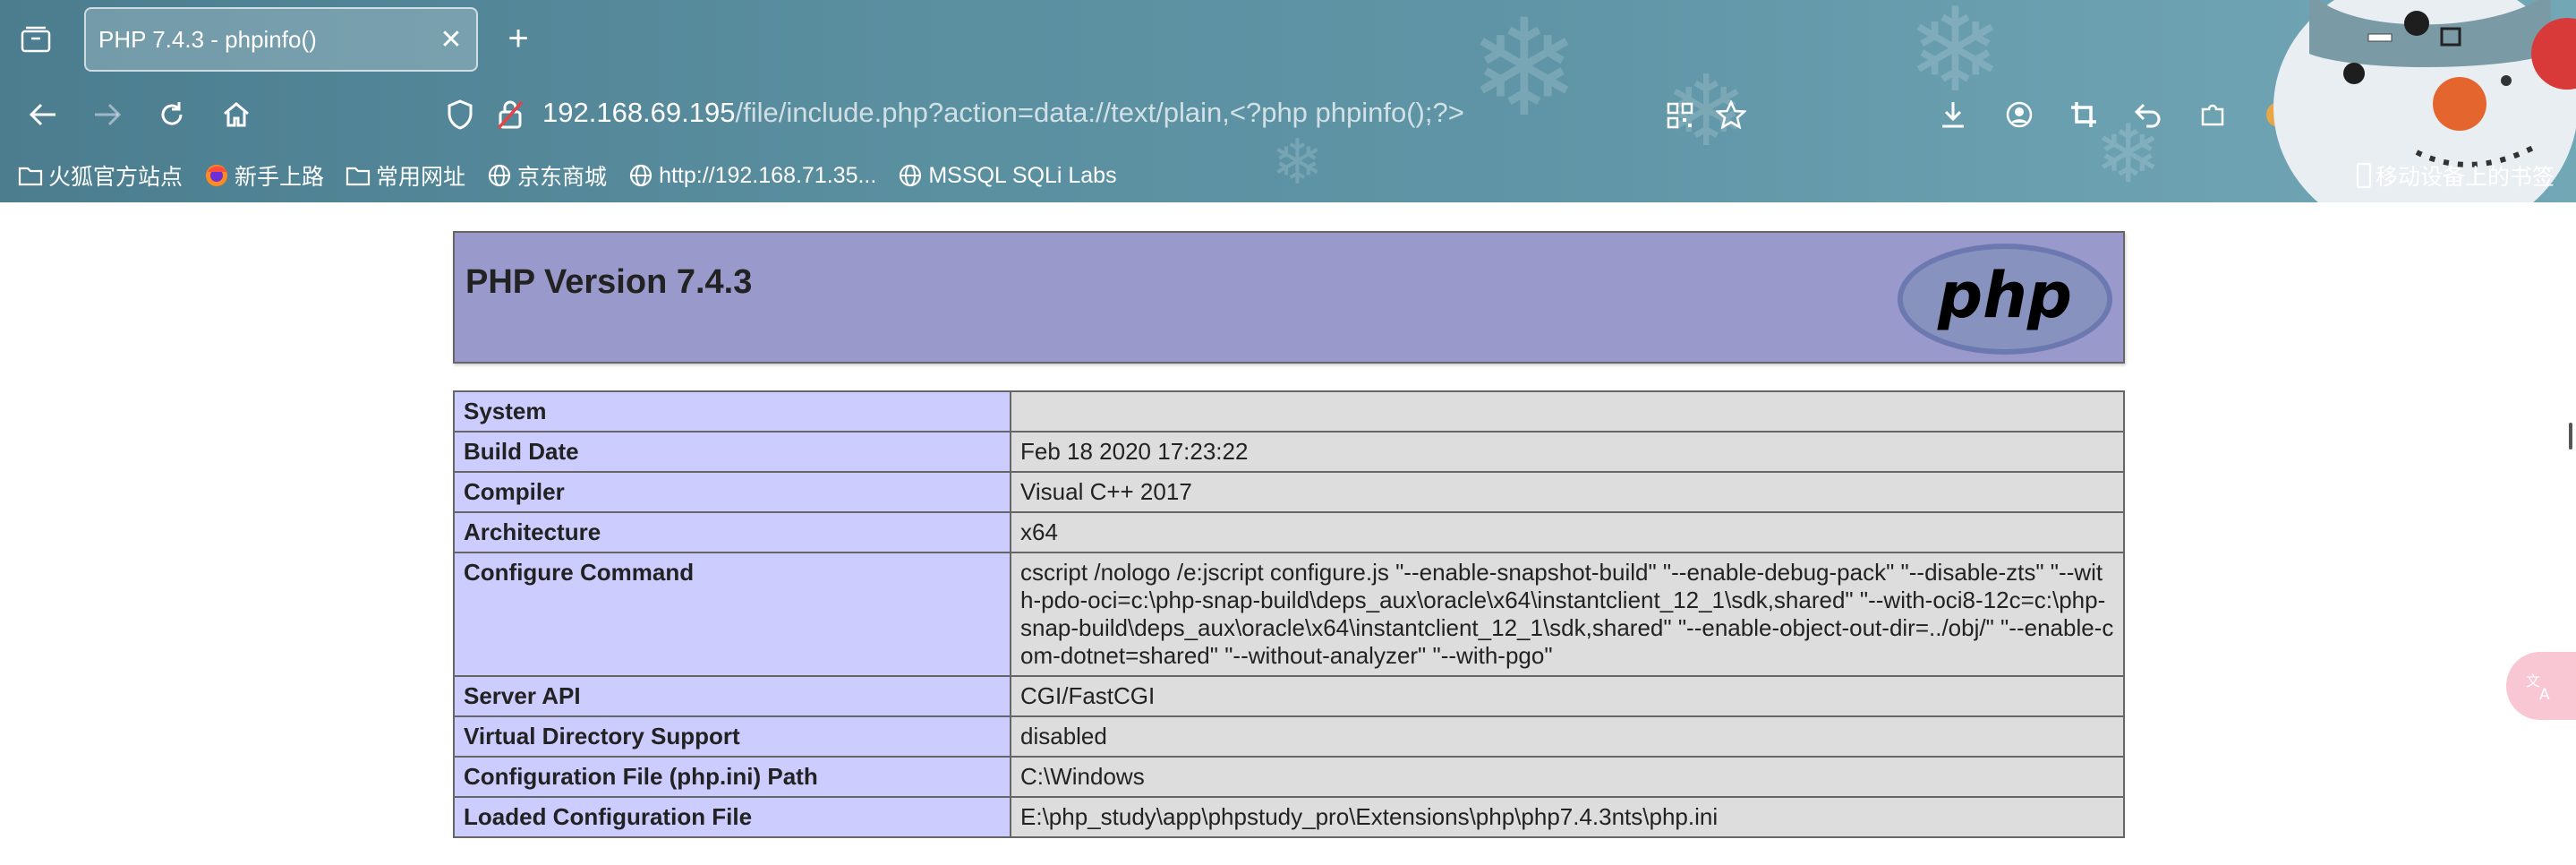 This screenshot has width=2576, height=865. I want to click on table-row: Compiler Visual C++ 2017, so click(1289, 492).